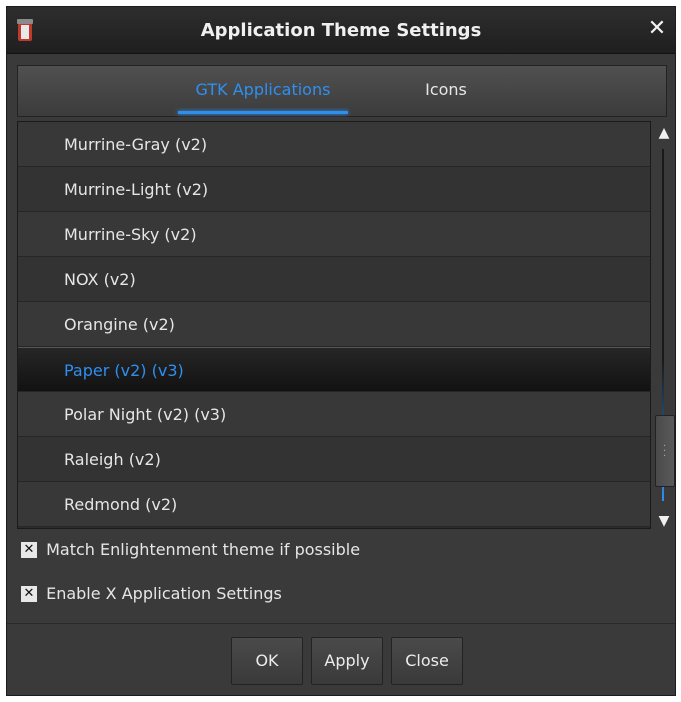  I want to click on tab-bar: GTK Applications Icons, so click(342, 91).